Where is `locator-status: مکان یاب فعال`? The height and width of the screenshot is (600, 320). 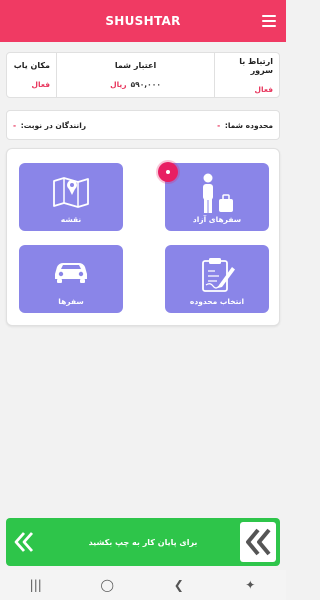
locator-status: مکان یاب فعال is located at coordinates (32, 75).